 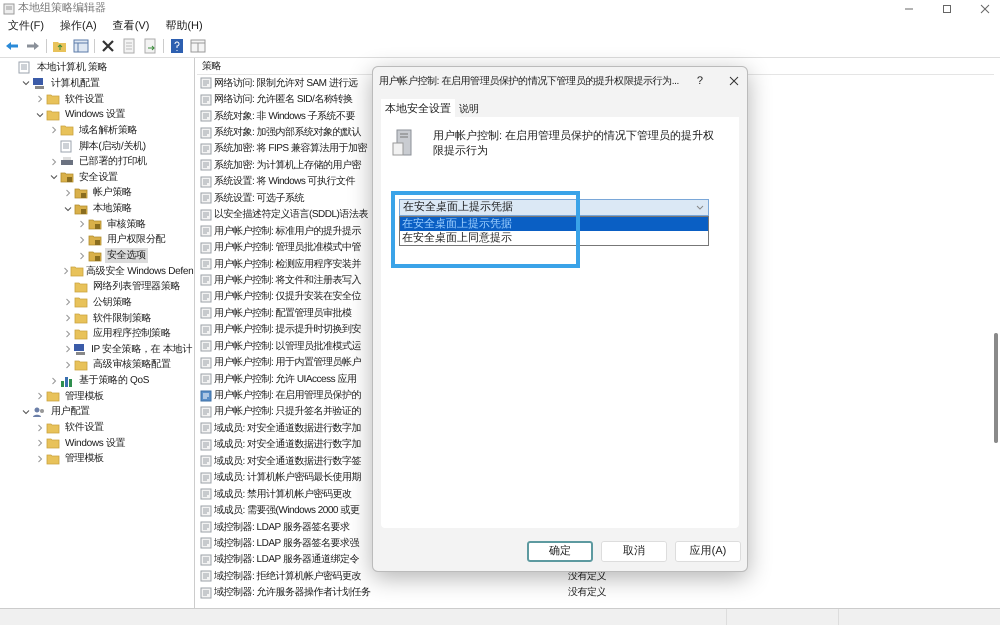 I want to click on printer-icon, so click(x=67, y=162).